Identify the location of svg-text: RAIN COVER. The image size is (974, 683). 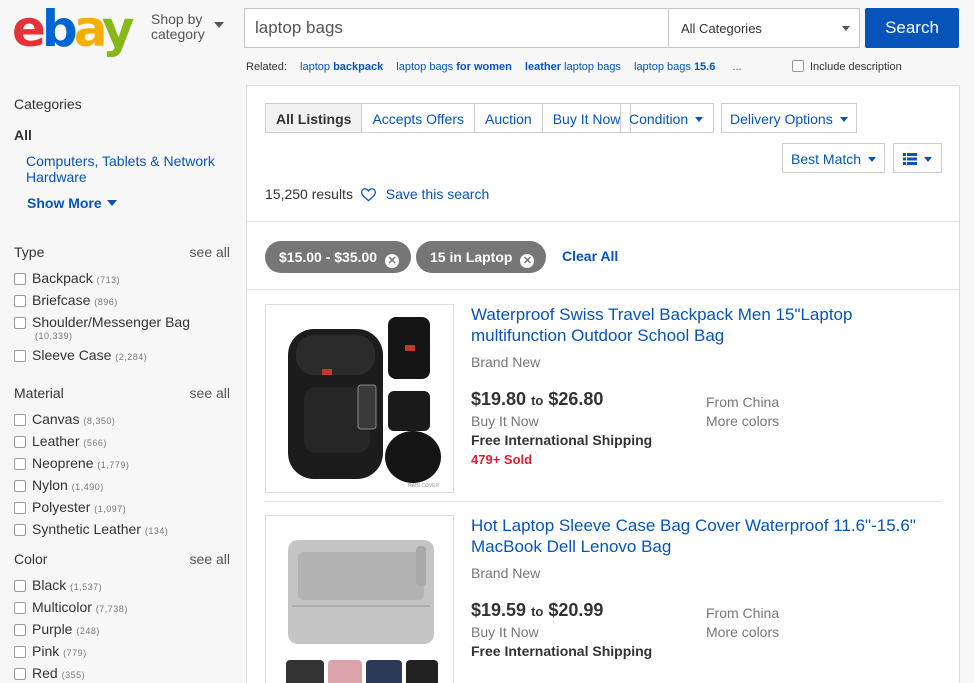
(424, 486).